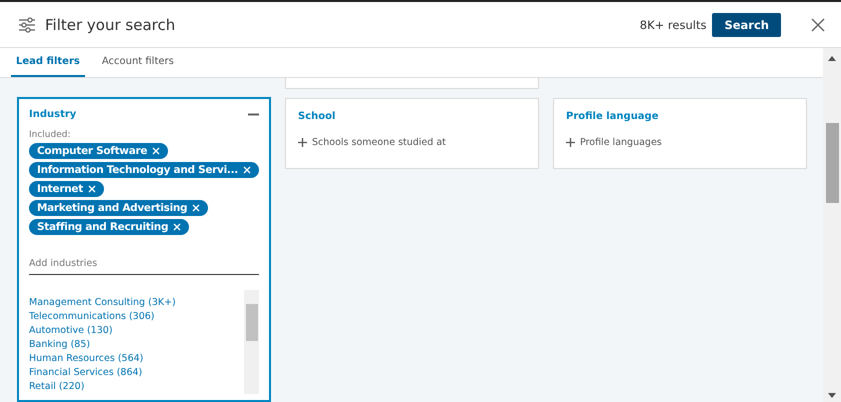 The width and height of the screenshot is (841, 402). Describe the element at coordinates (136, 345) in the screenshot. I see `suggestion-item: Banking (85)` at that location.